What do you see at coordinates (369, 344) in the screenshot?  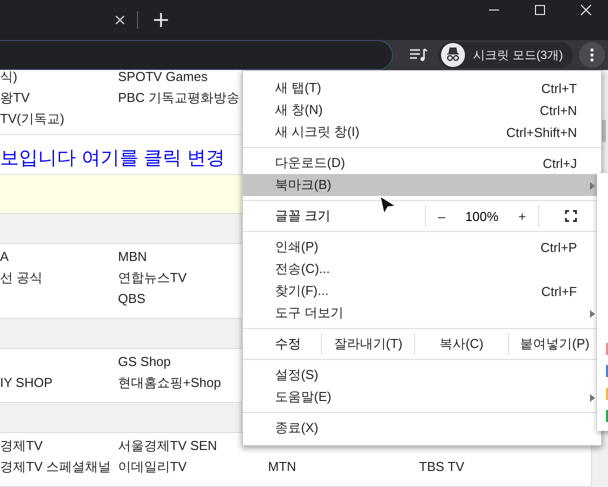 I see `edit-button: 잘라내기(T)` at bounding box center [369, 344].